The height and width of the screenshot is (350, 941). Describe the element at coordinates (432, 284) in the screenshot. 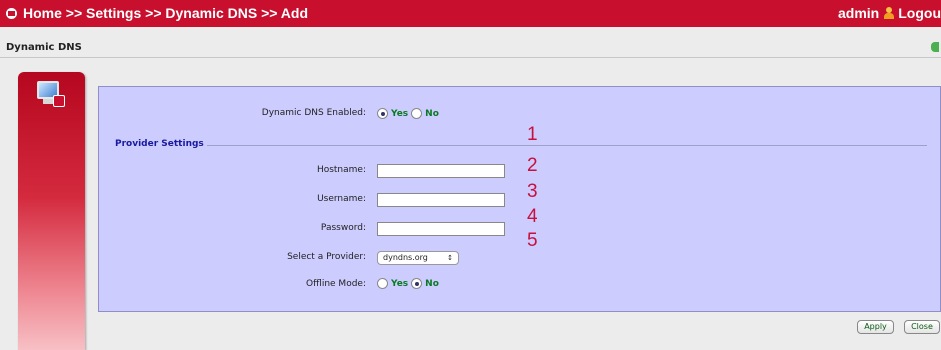

I see `offline-mode-no-label: No` at that location.